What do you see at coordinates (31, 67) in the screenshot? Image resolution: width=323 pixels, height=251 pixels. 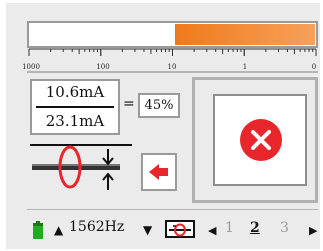 I see `scale-label-1000: 1000` at bounding box center [31, 67].